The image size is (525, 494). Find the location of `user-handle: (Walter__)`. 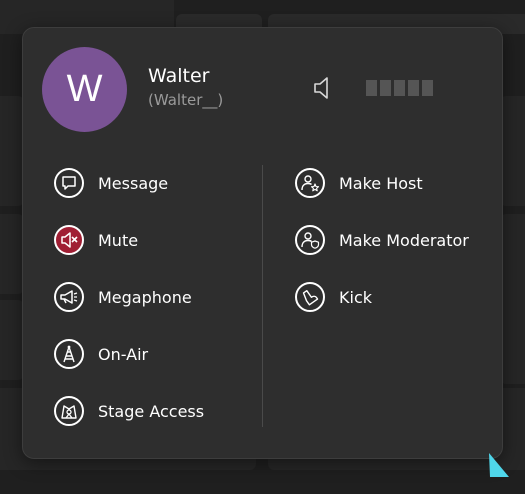

user-handle: (Walter__) is located at coordinates (186, 100).